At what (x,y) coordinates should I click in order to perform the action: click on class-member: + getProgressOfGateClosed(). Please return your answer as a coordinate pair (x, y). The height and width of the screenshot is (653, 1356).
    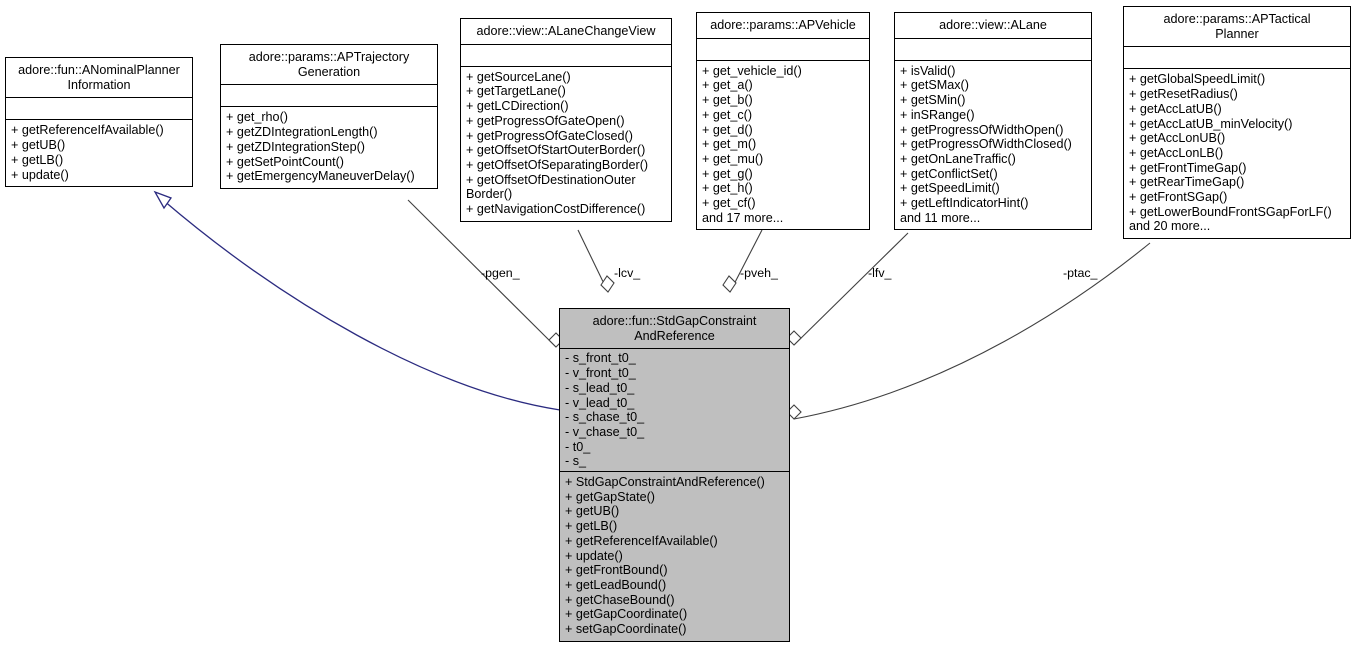
    Looking at the image, I should click on (549, 135).